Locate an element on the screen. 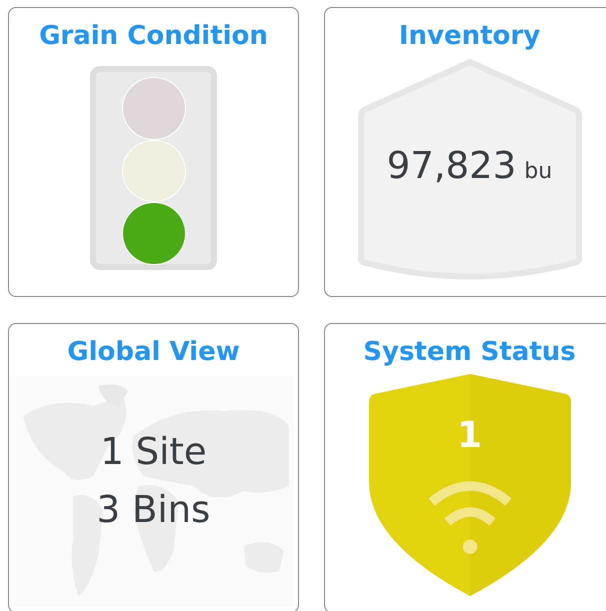 The height and width of the screenshot is (611, 606). inventory-value: 97,823 is located at coordinates (451, 165).